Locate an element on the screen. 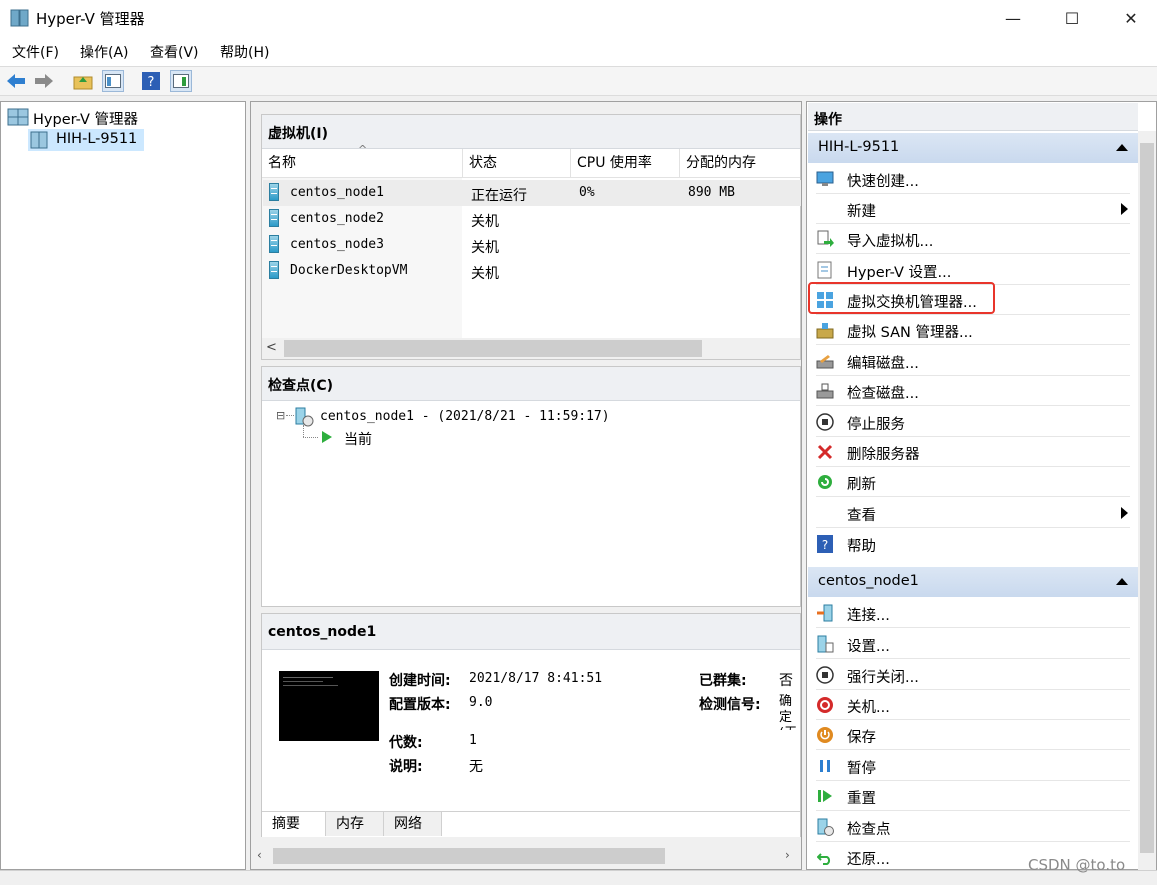 This screenshot has width=1157, height=885. actions-server-header: HIH-L-9511 is located at coordinates (973, 148).